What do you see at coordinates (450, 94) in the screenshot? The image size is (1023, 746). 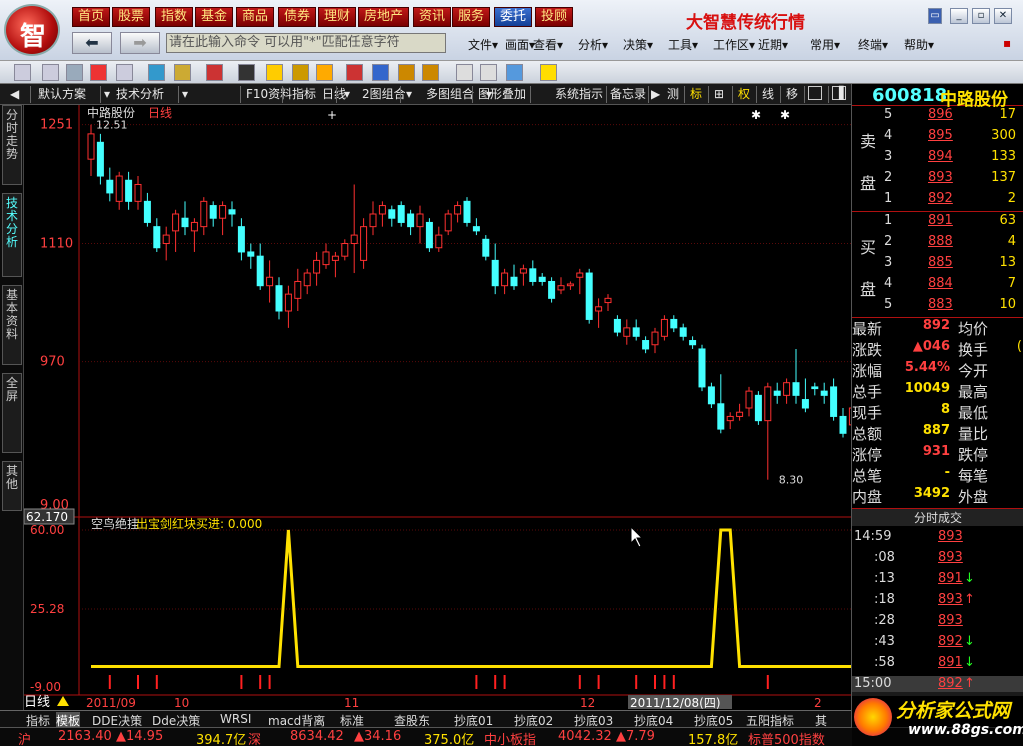 I see `tab-item: 多图组合` at bounding box center [450, 94].